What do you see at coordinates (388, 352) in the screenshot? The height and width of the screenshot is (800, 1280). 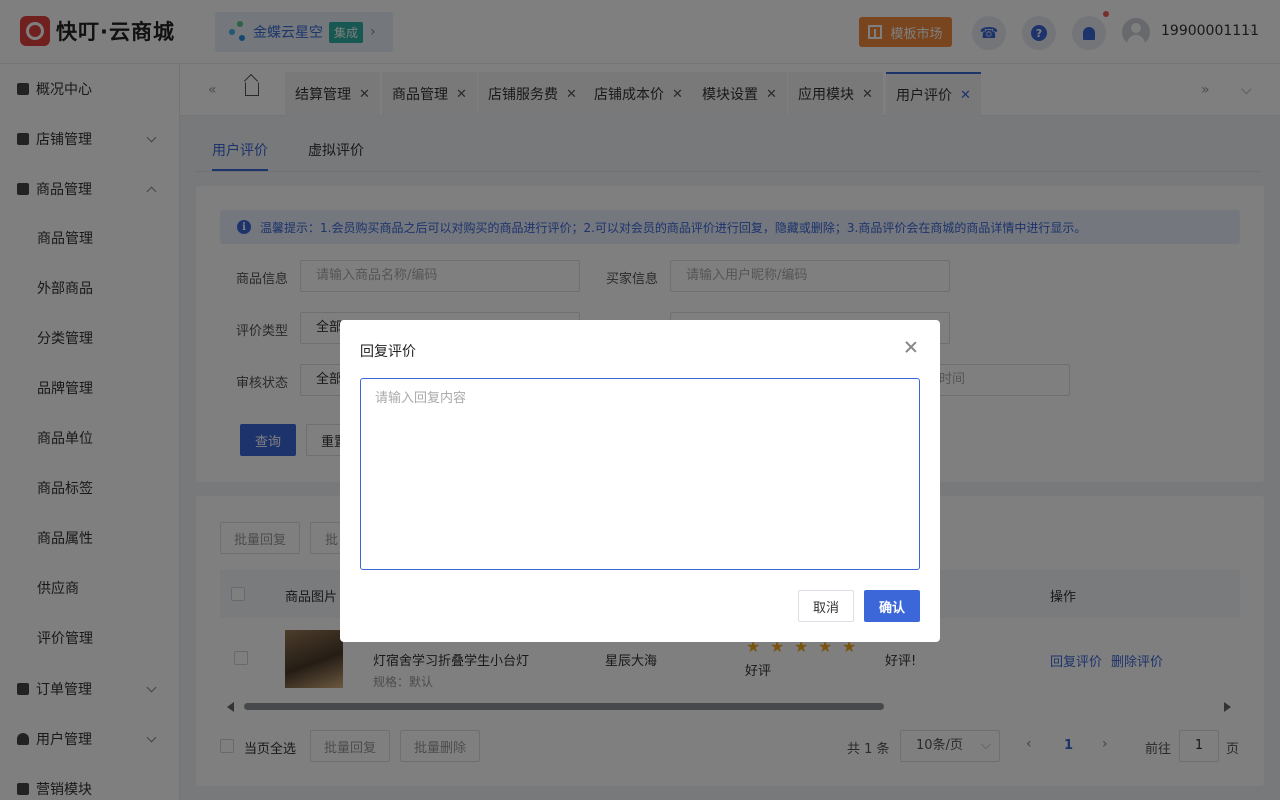 I see `dialog-title: 回复评价` at bounding box center [388, 352].